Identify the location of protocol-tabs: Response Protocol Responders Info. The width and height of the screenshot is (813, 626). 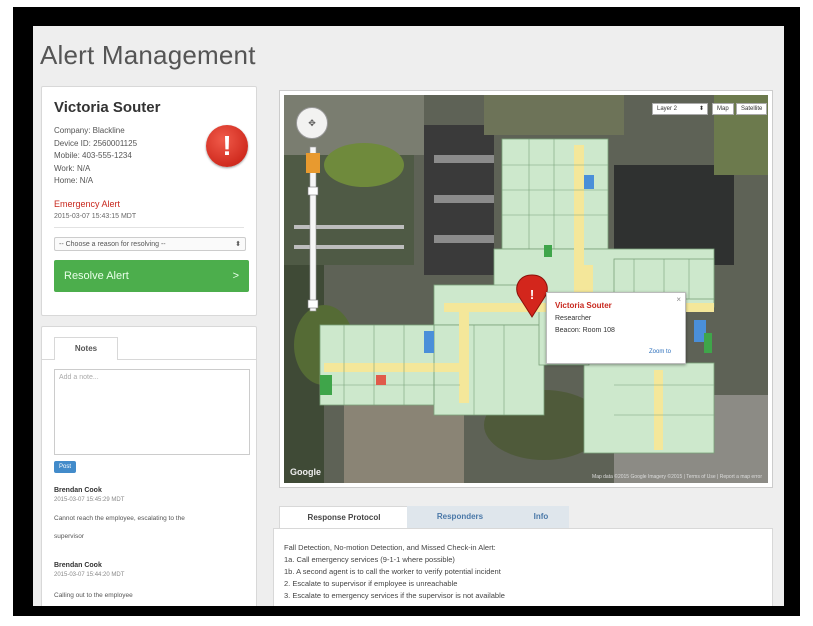
(429, 517).